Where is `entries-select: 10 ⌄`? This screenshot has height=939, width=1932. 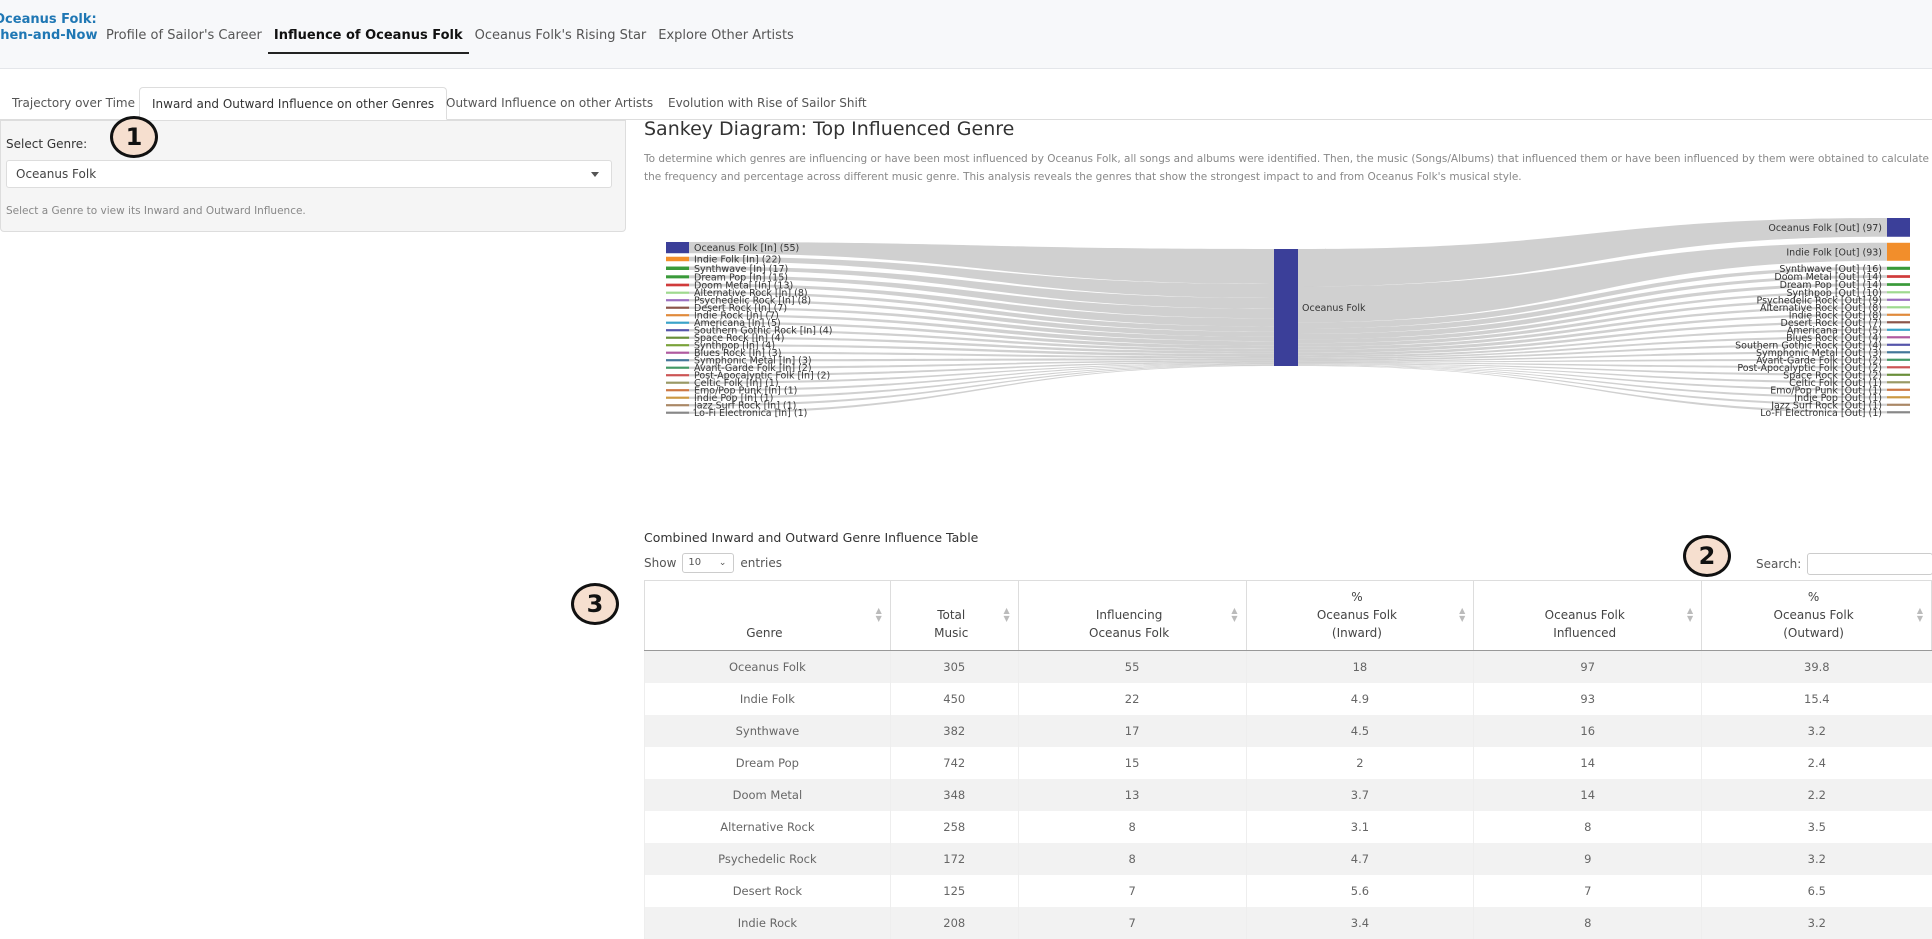 entries-select: 10 ⌄ is located at coordinates (708, 563).